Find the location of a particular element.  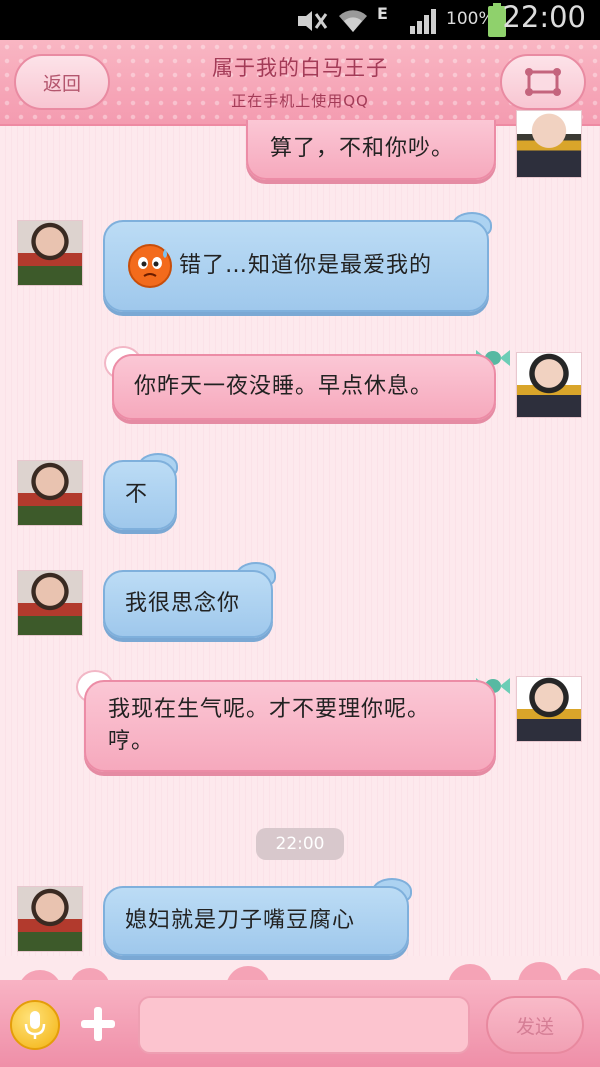

signal-icon is located at coordinates (423, 21).